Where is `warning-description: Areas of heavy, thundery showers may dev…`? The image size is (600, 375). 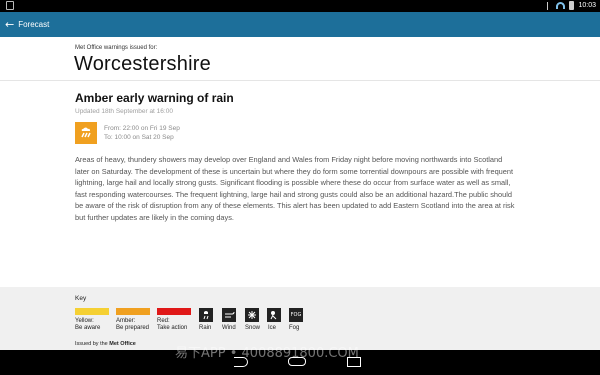 warning-description: Areas of heavy, thundery showers may dev… is located at coordinates (295, 188).